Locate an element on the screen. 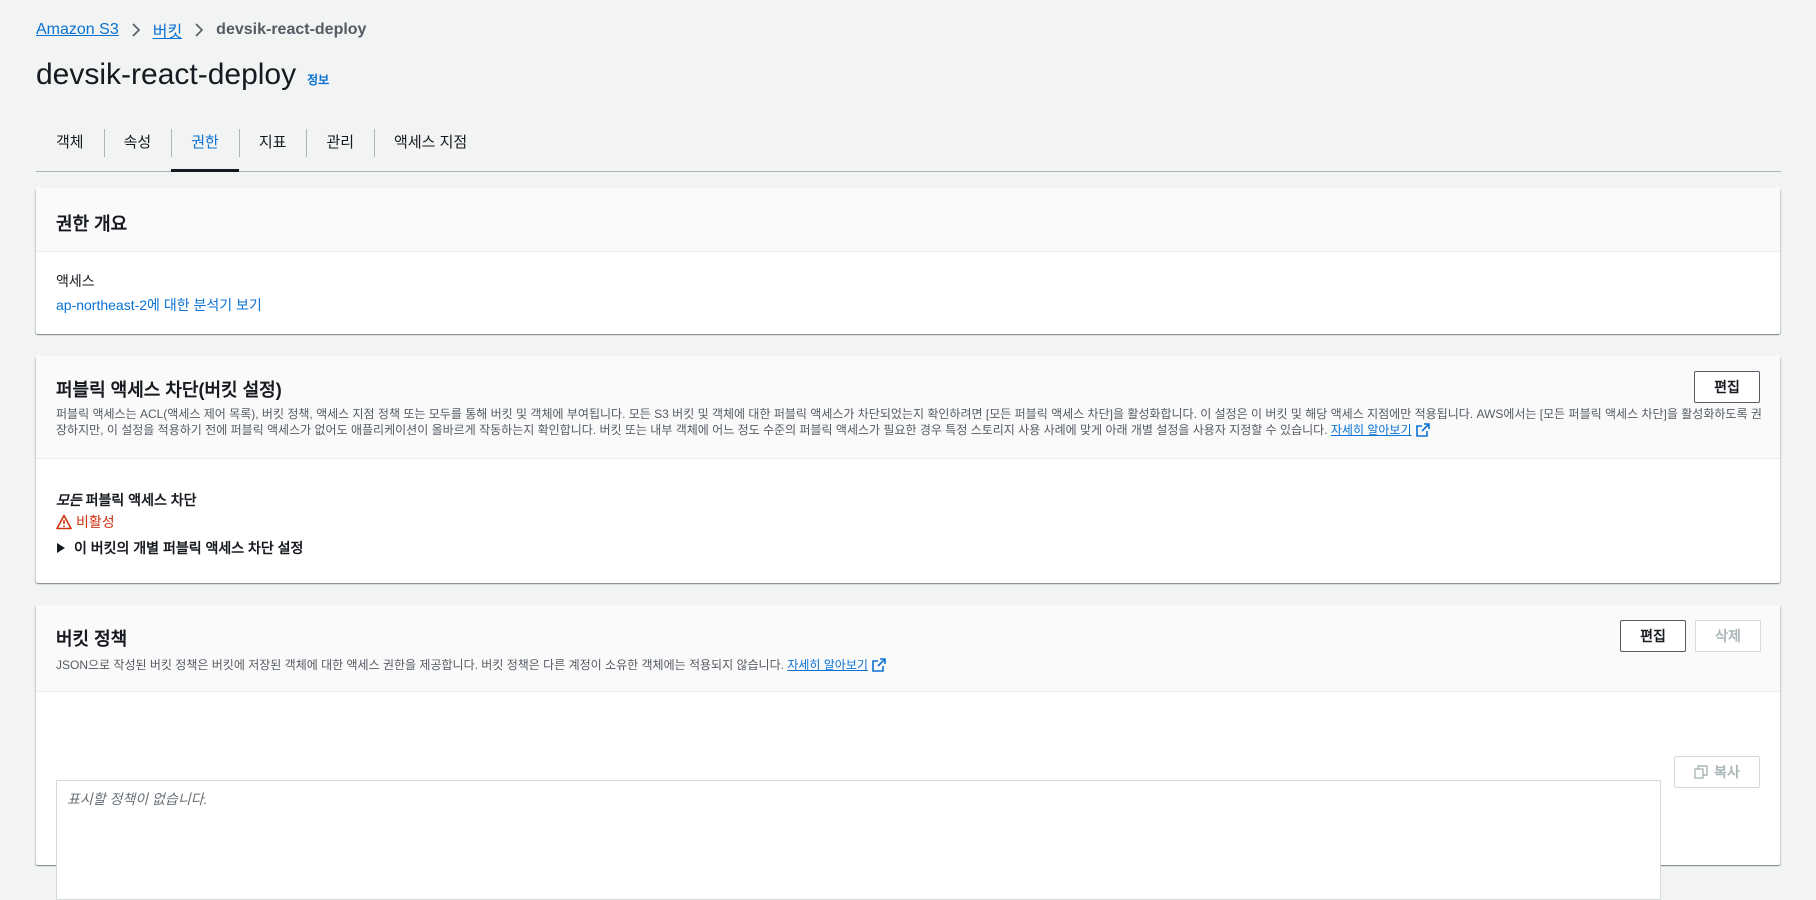  copy-button: 복사 is located at coordinates (1717, 772).